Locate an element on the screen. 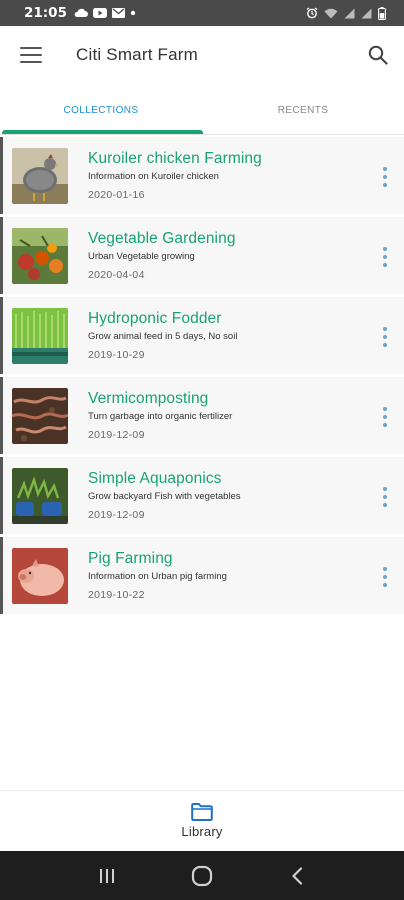 This screenshot has width=404, height=900. vermicompost-thumbnail is located at coordinates (40, 415).